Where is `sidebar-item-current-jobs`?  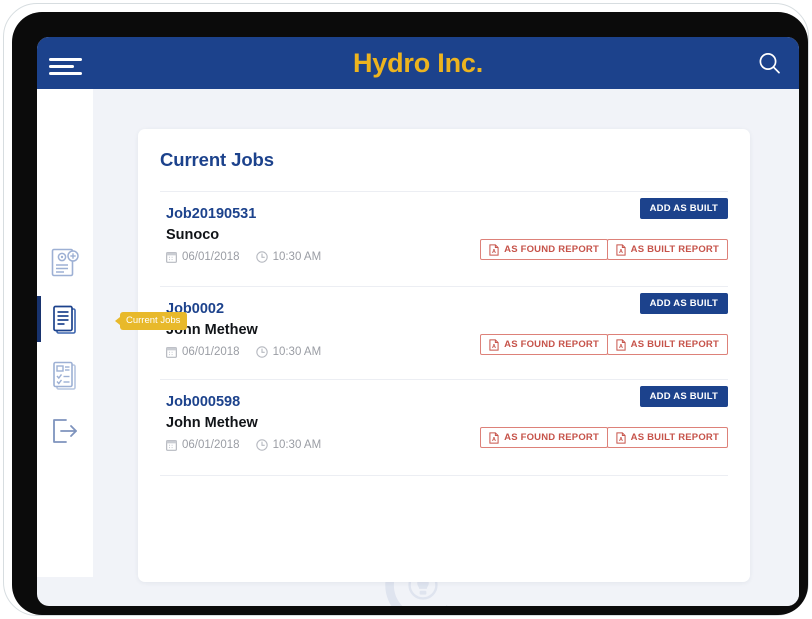
sidebar-item-current-jobs is located at coordinates (65, 319).